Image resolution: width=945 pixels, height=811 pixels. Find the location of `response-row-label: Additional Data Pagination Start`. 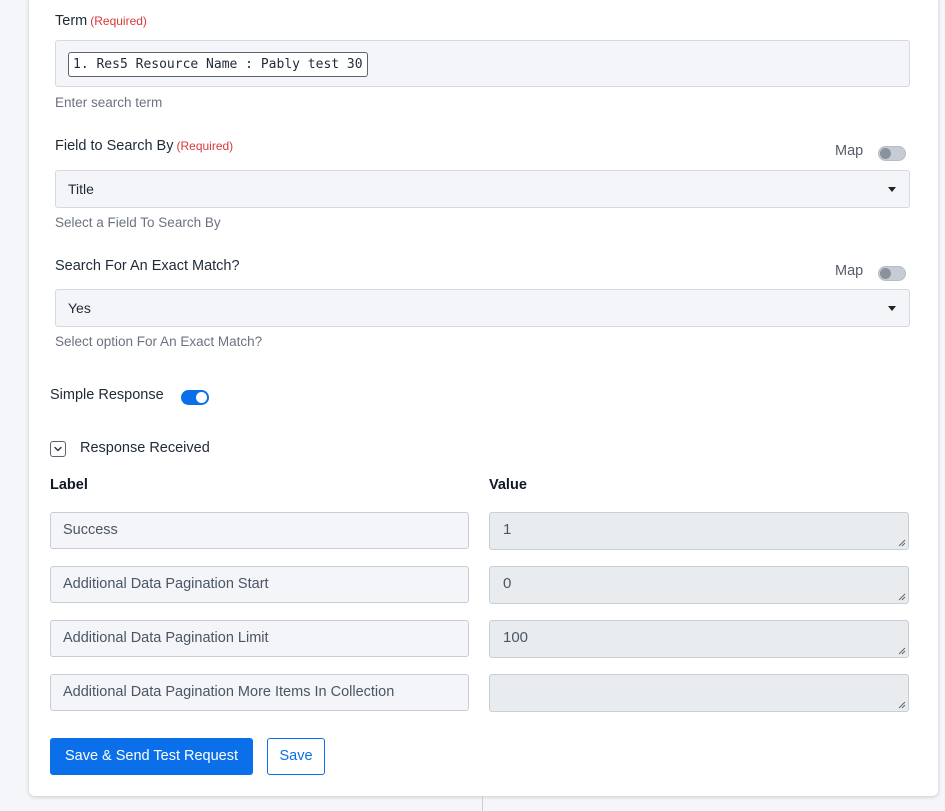

response-row-label: Additional Data Pagination Start is located at coordinates (259, 584).